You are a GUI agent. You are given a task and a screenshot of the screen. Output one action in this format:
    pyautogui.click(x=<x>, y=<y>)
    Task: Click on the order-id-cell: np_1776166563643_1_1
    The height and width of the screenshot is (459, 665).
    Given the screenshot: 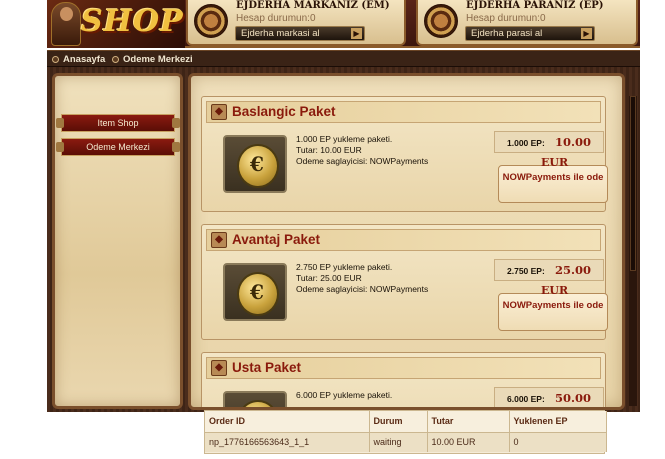 What is the action you would take?
    pyautogui.click(x=287, y=442)
    